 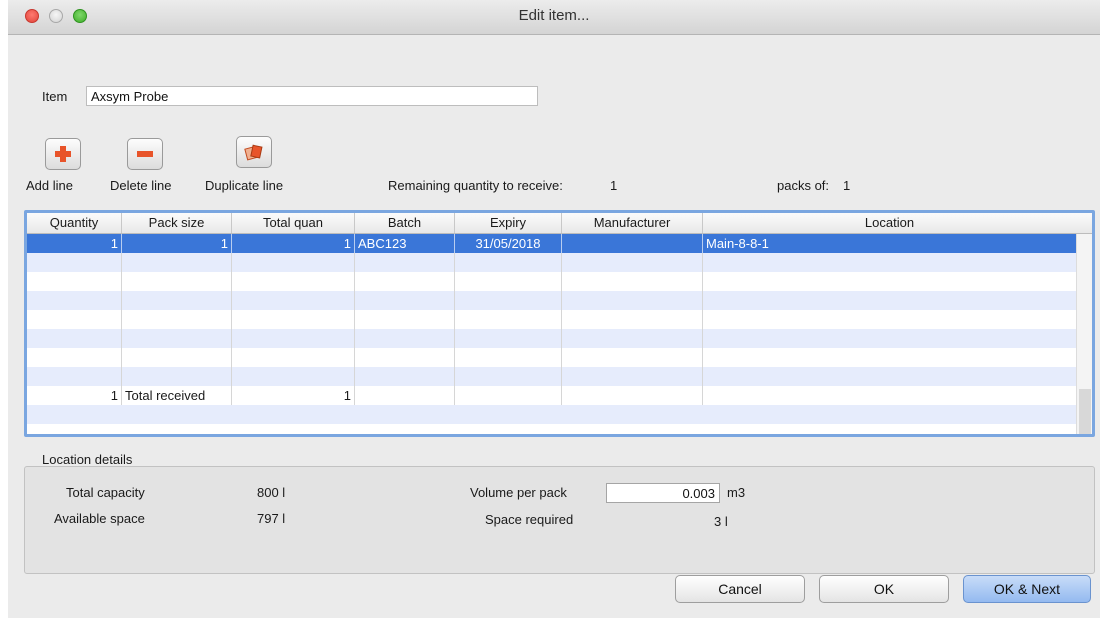 I want to click on duplicate-cards-icon, so click(x=253, y=152).